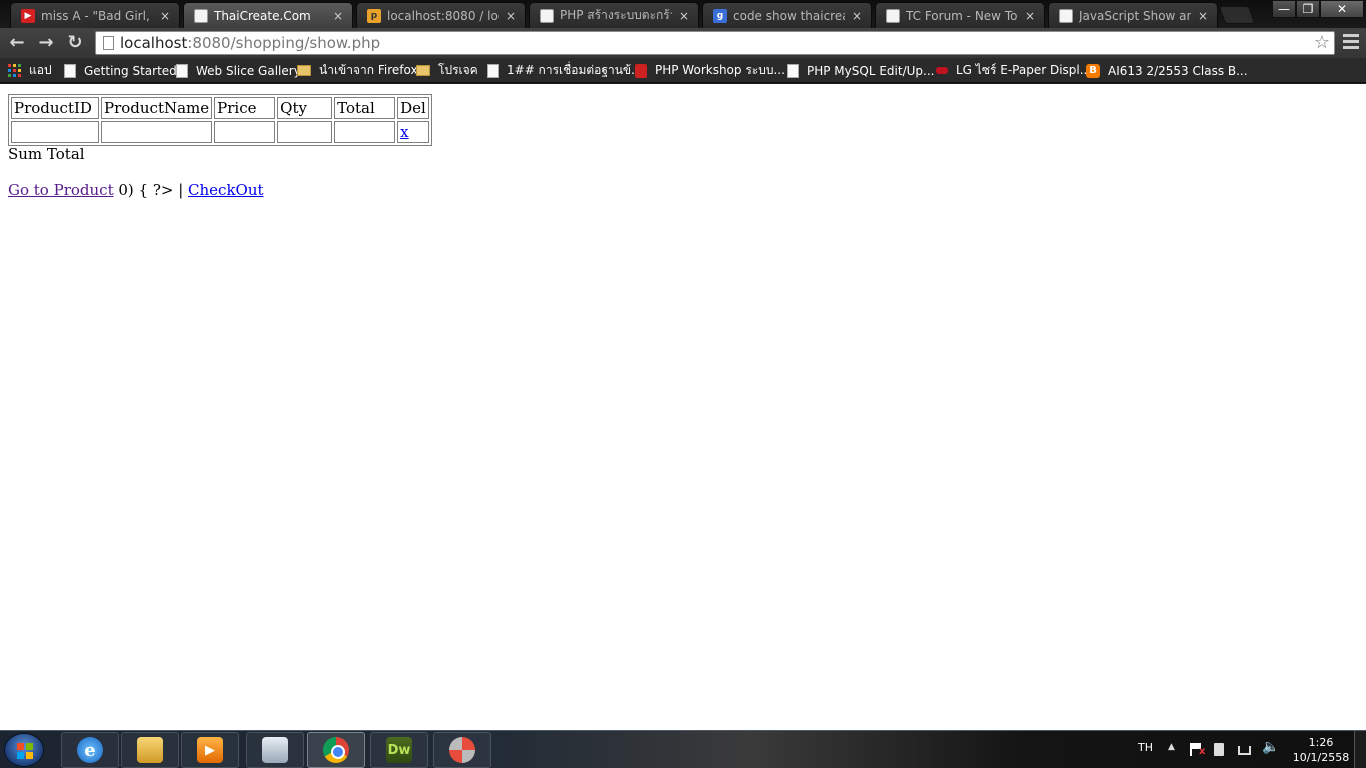 This screenshot has height=768, width=1366. I want to click on delete-link: x, so click(404, 132).